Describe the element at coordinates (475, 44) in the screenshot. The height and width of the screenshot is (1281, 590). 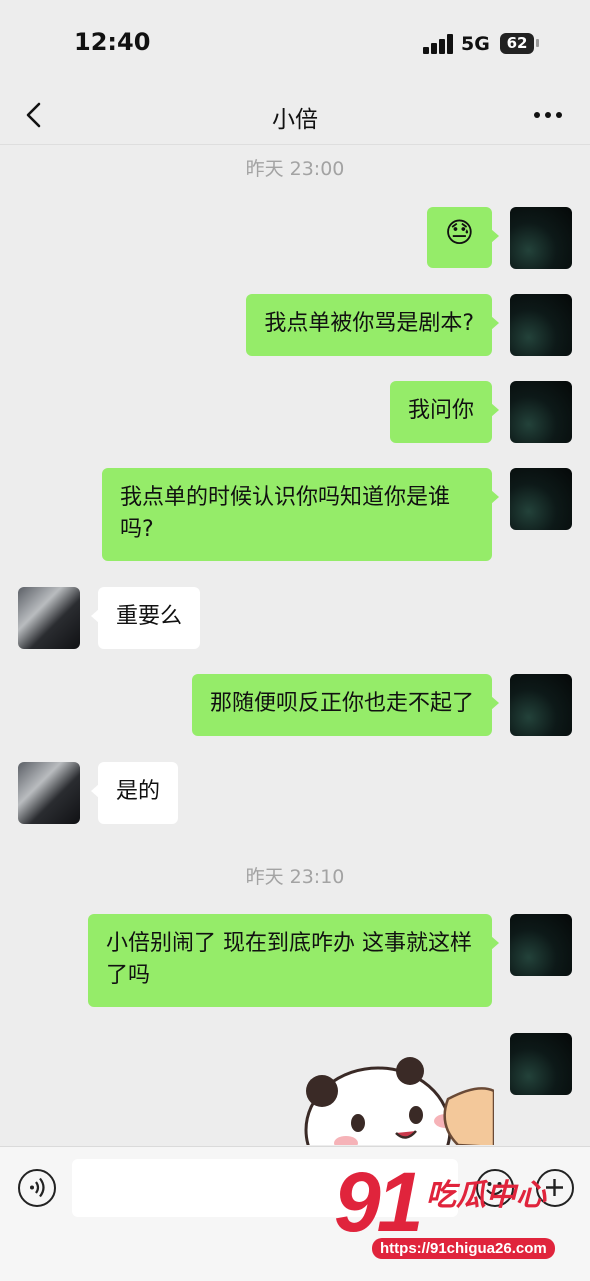
I see `network-label: 5G` at that location.